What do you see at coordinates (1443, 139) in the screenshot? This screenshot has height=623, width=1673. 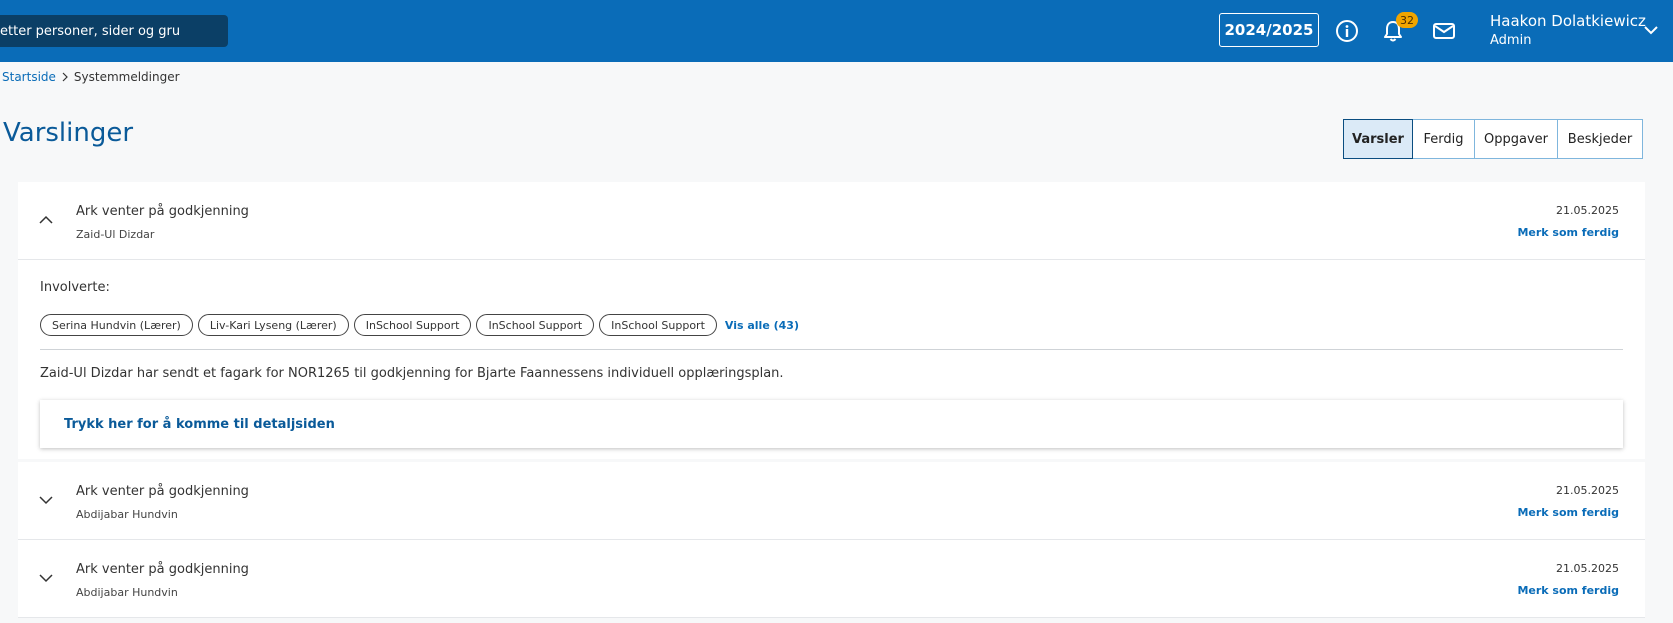 I see `tab-ferdig: Ferdig` at bounding box center [1443, 139].